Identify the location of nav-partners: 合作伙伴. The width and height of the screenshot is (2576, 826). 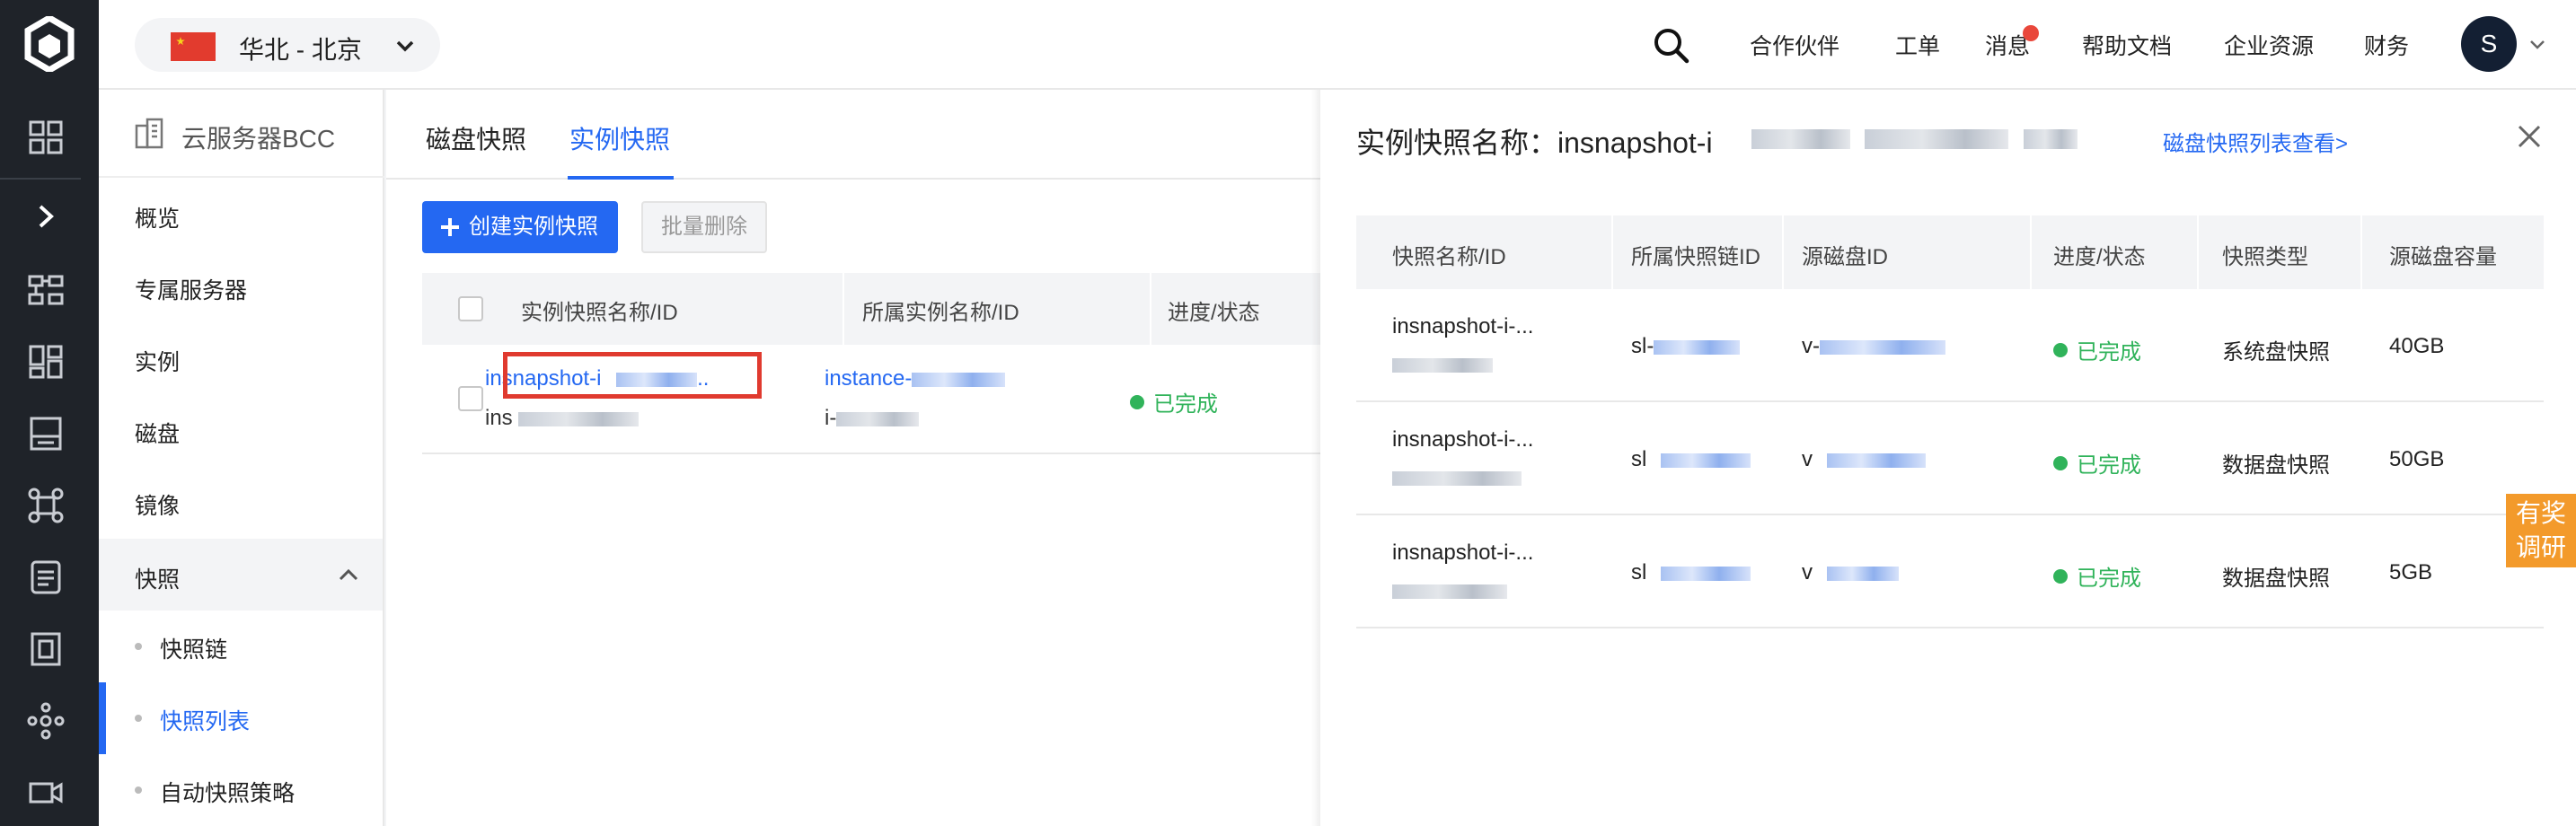
(1794, 45).